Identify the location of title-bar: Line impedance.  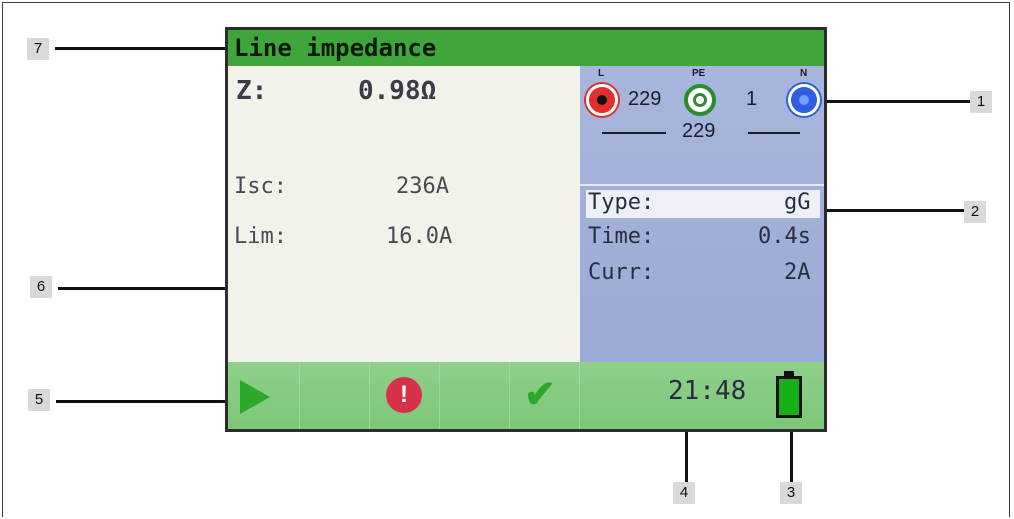
(526, 48).